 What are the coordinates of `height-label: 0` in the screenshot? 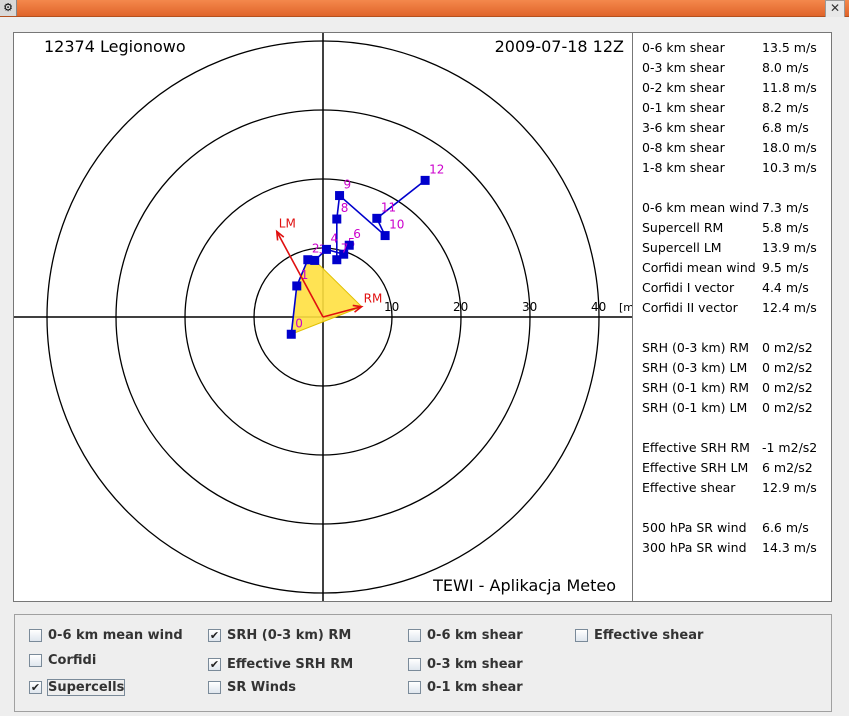 It's located at (299, 323).